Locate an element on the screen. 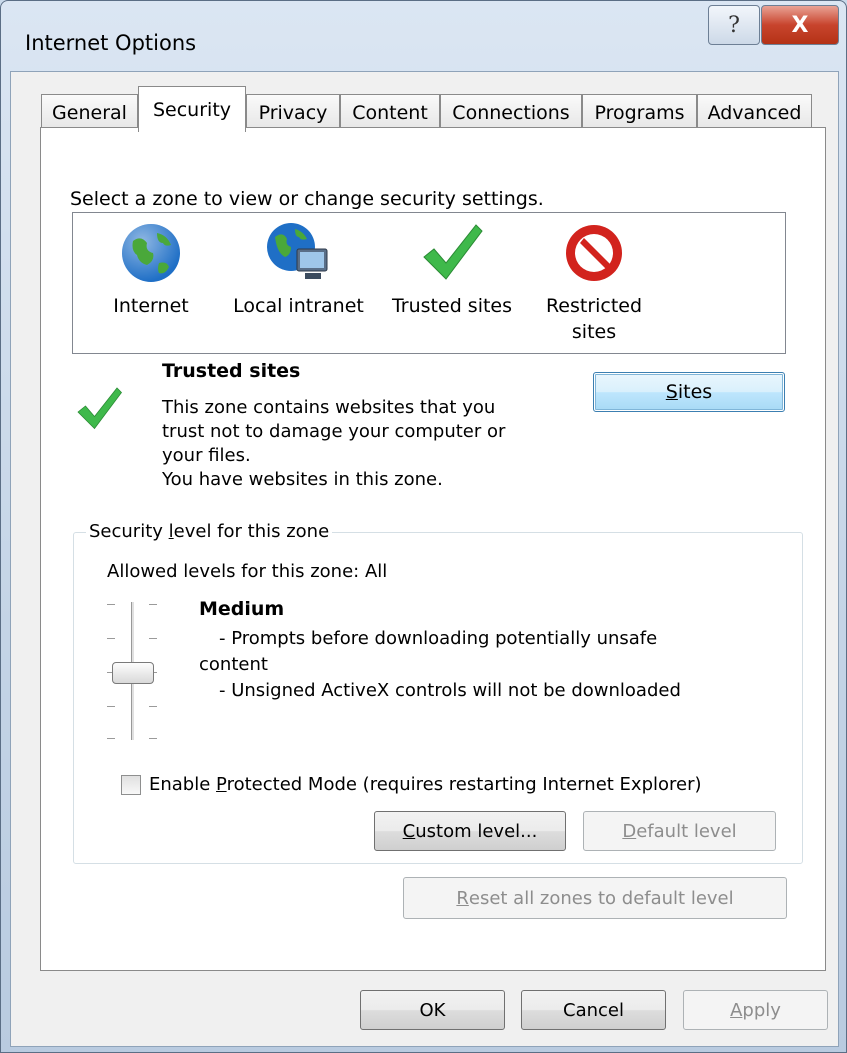  zone-label: Trusted sites is located at coordinates (452, 306).